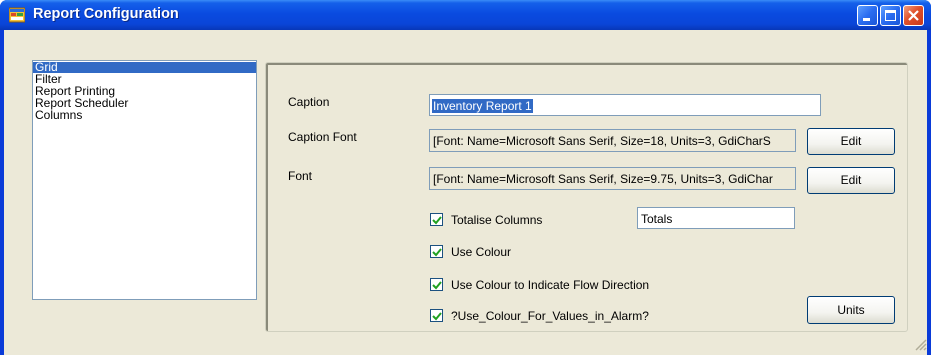 The image size is (931, 355). What do you see at coordinates (550, 316) in the screenshot?
I see `values-in-alarm-label: ?Use_Colour_For_Values_in_Alarm?` at bounding box center [550, 316].